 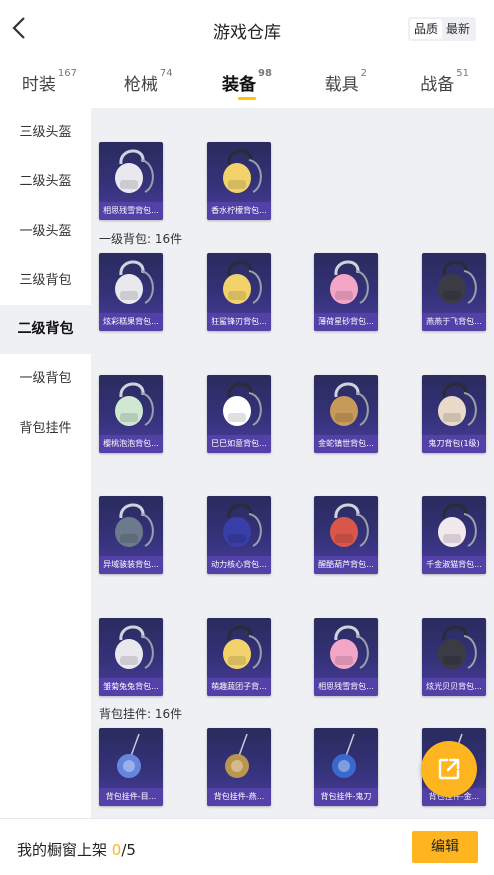 What do you see at coordinates (247, 846) in the screenshot?
I see `showcase-footer: 我的橱窗上架 0/5 编辑` at bounding box center [247, 846].